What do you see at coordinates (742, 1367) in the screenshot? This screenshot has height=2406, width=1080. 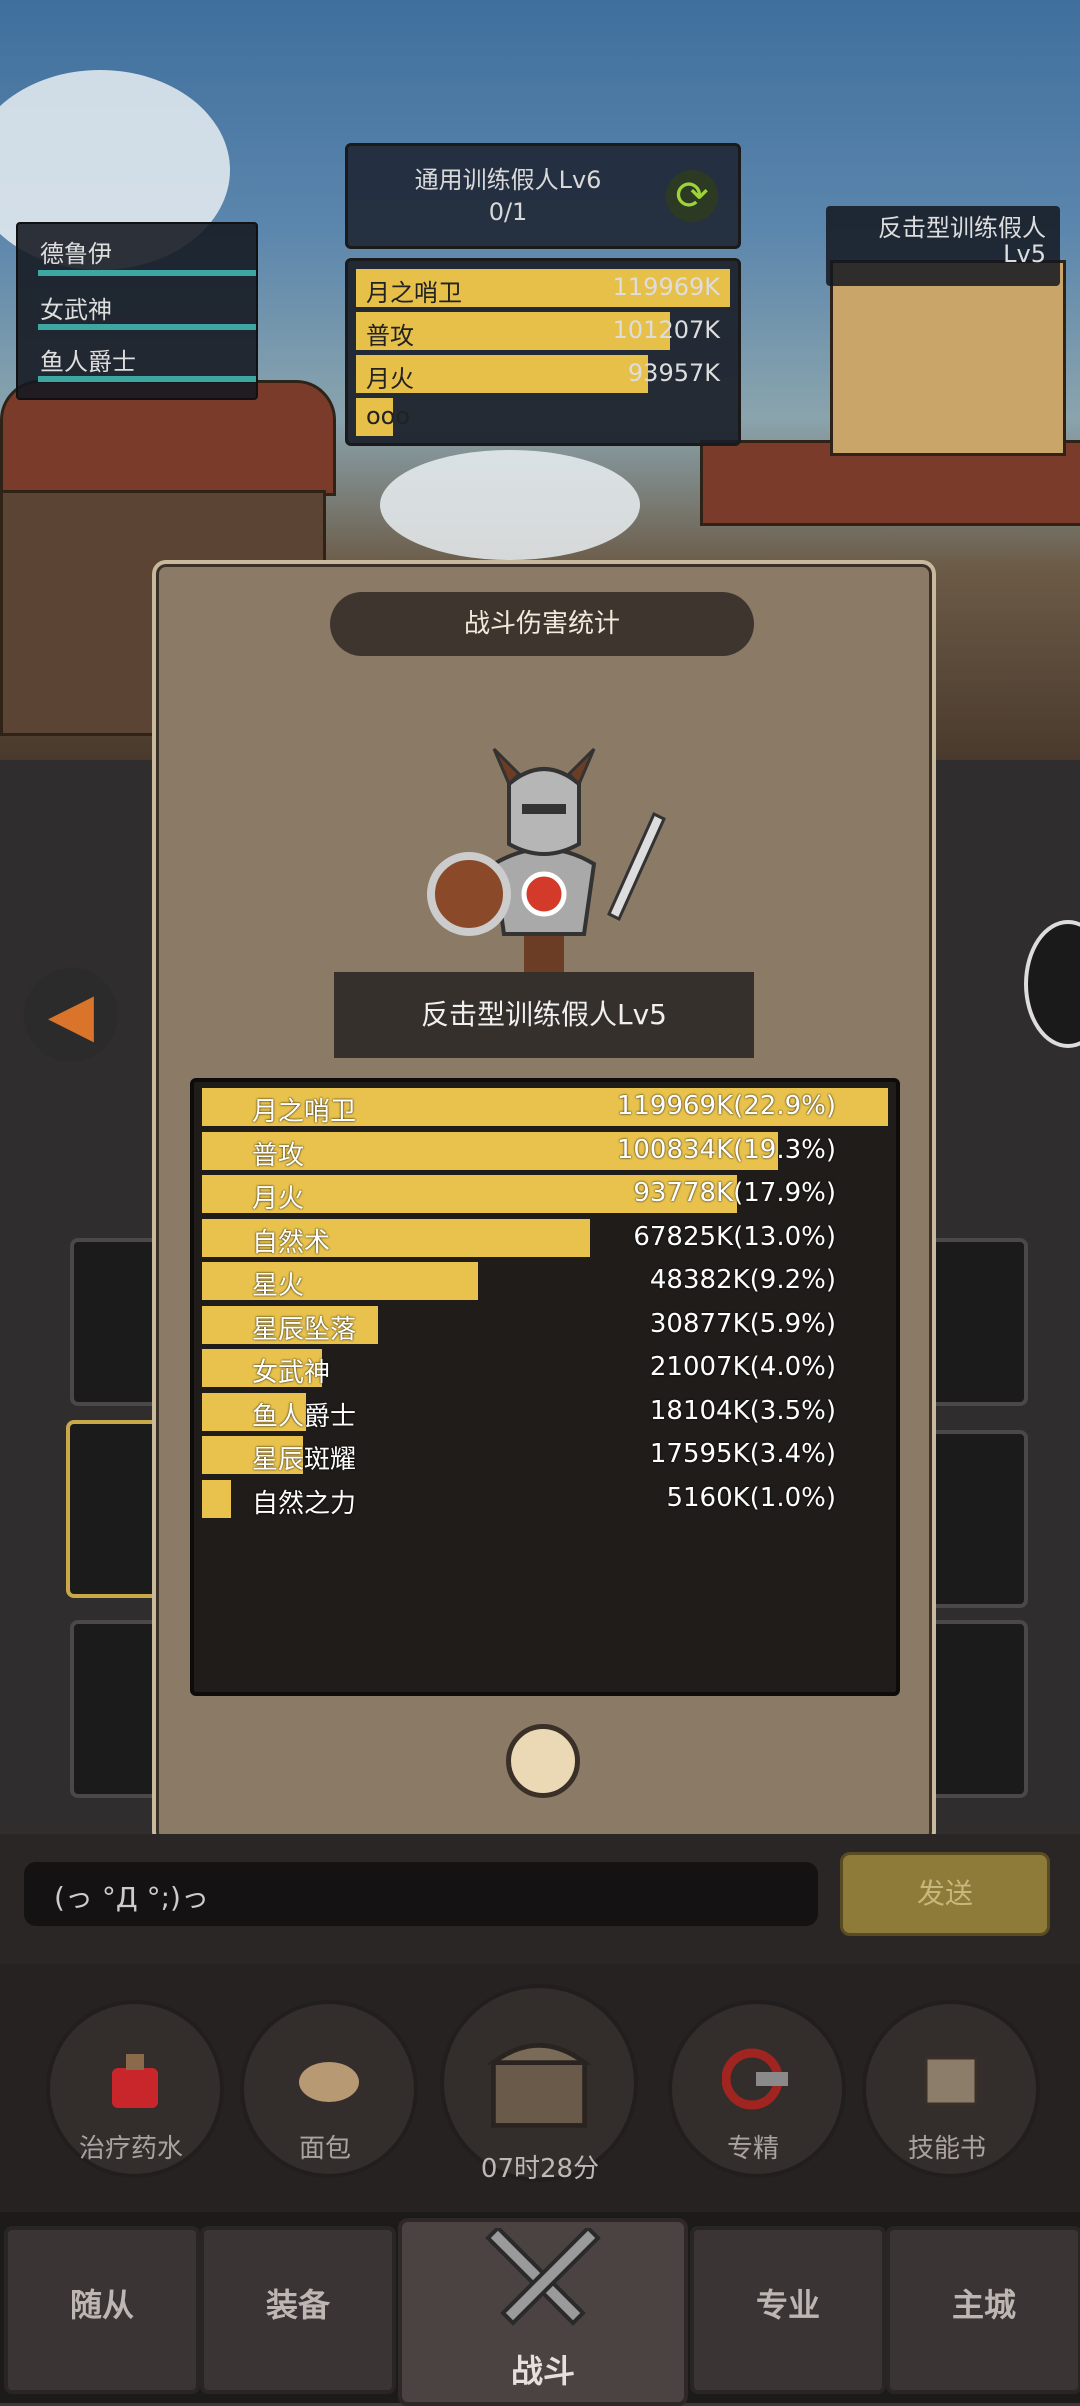 I see `damage-value: 21007K(4.0%)` at bounding box center [742, 1367].